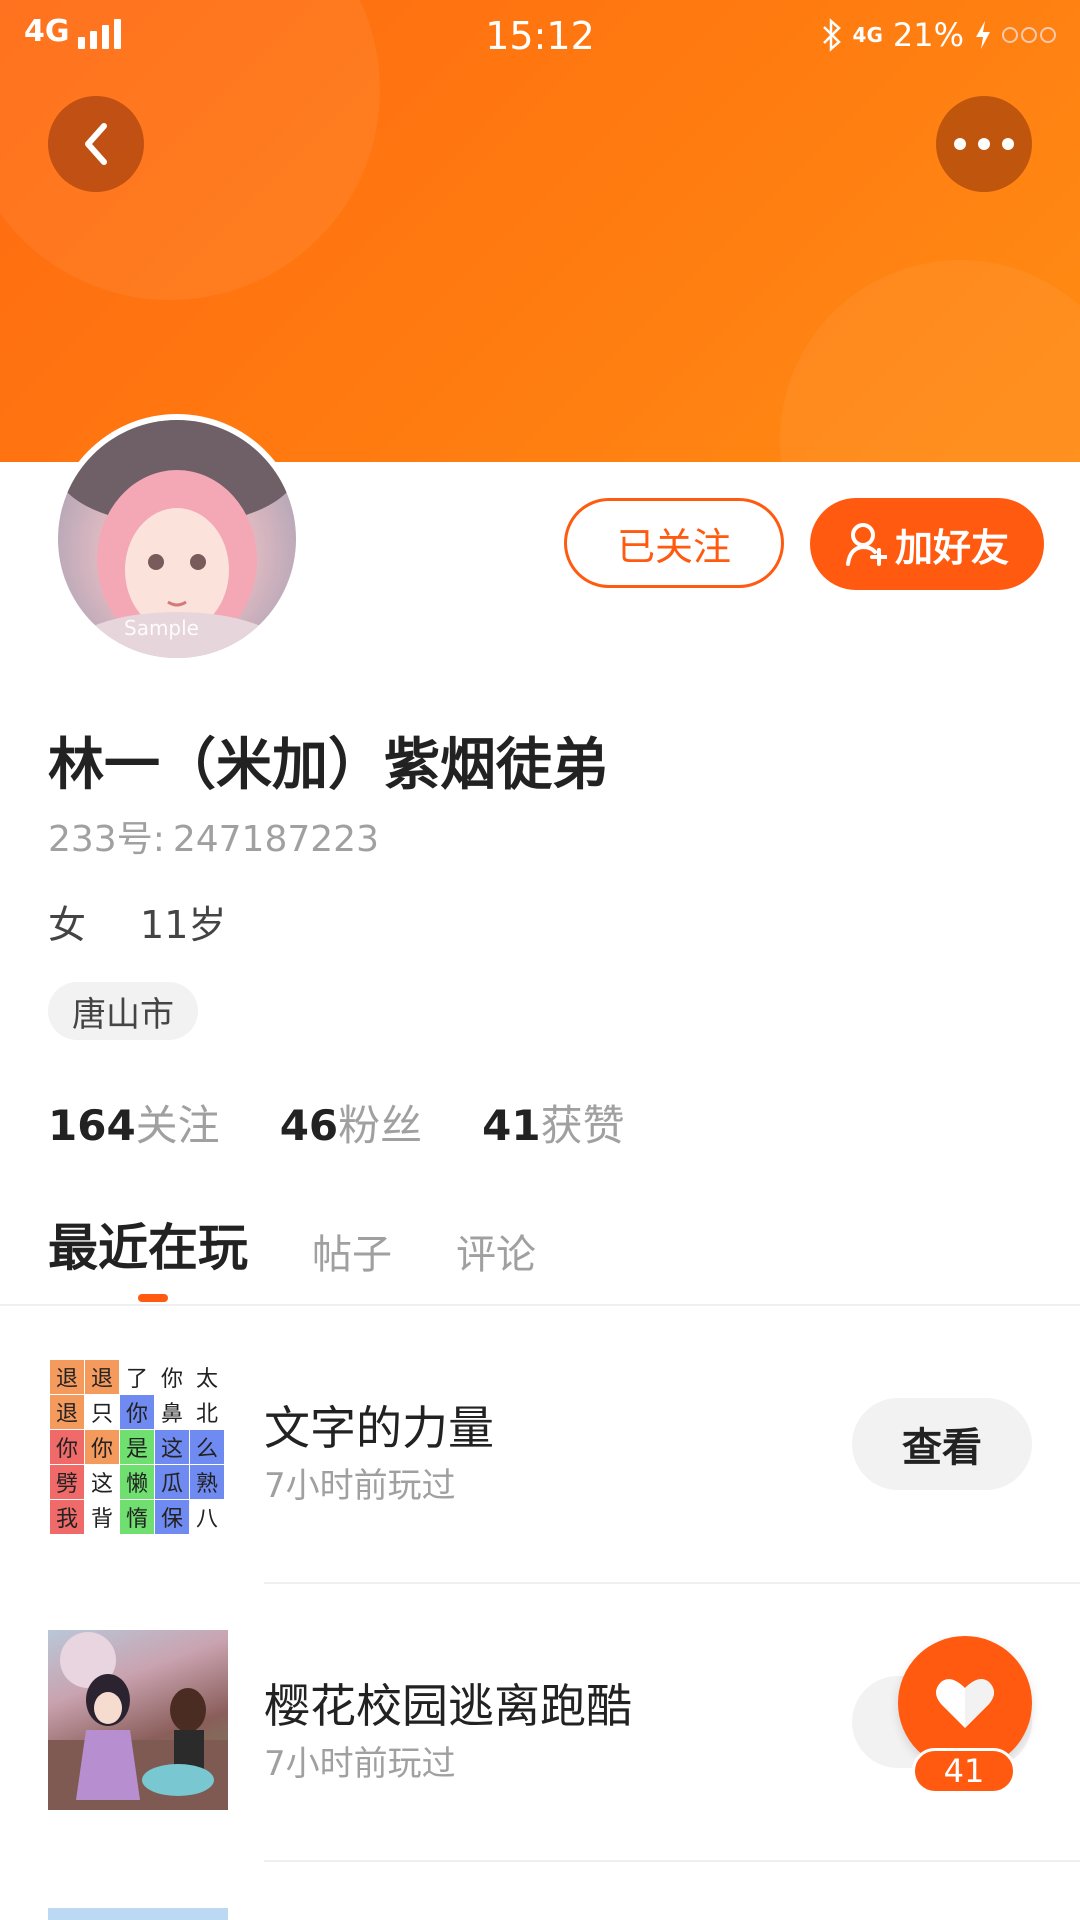  I want to click on more-icon, so click(984, 144).